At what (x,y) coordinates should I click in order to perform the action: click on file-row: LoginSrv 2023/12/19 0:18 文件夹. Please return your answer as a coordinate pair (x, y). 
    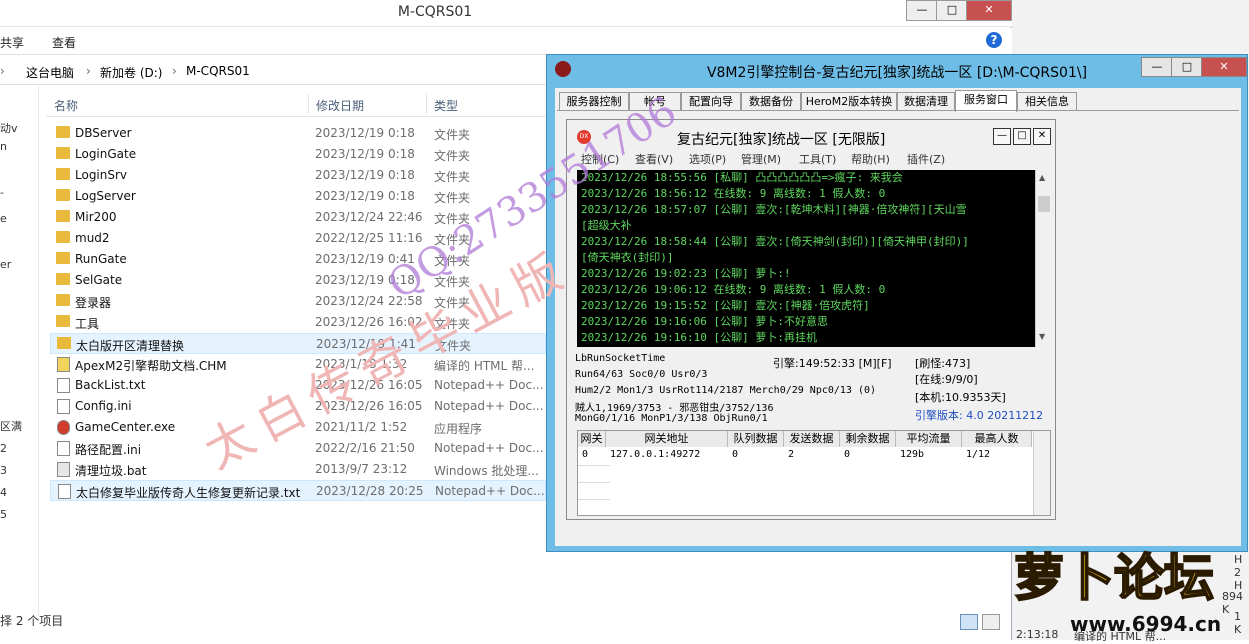
    Looking at the image, I should click on (298, 175).